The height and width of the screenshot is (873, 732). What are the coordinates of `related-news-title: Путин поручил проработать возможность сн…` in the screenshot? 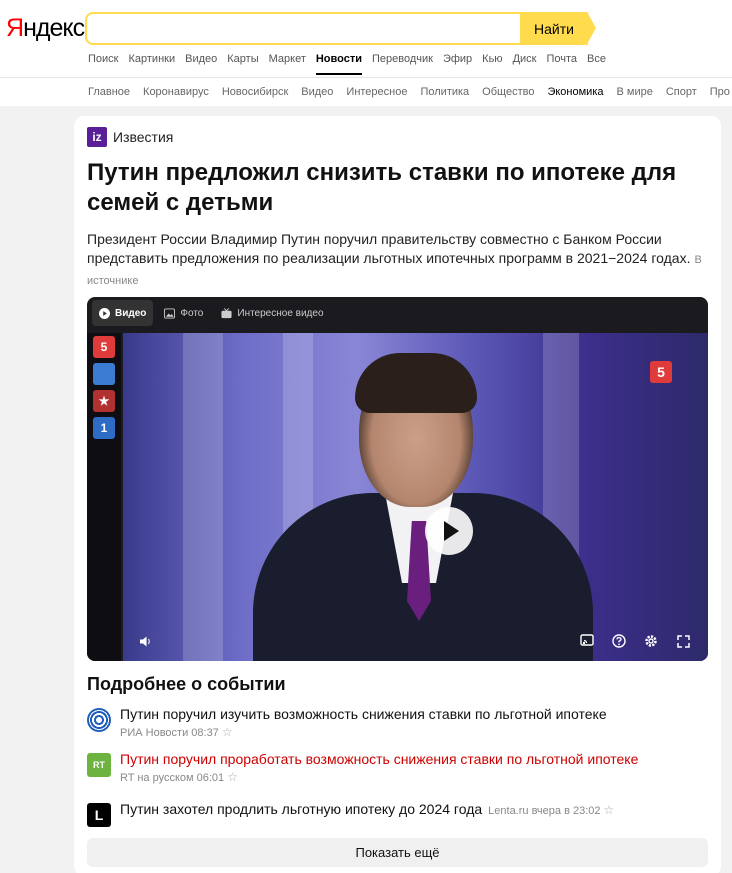 It's located at (379, 759).